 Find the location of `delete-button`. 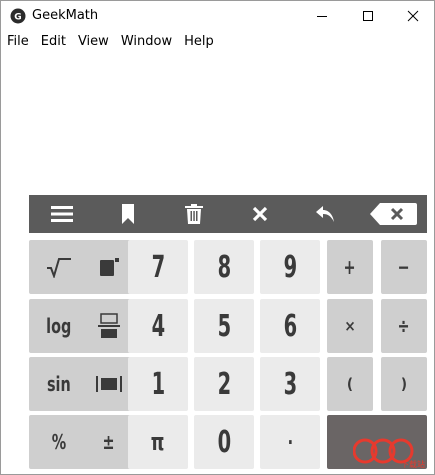

delete-button is located at coordinates (194, 214).